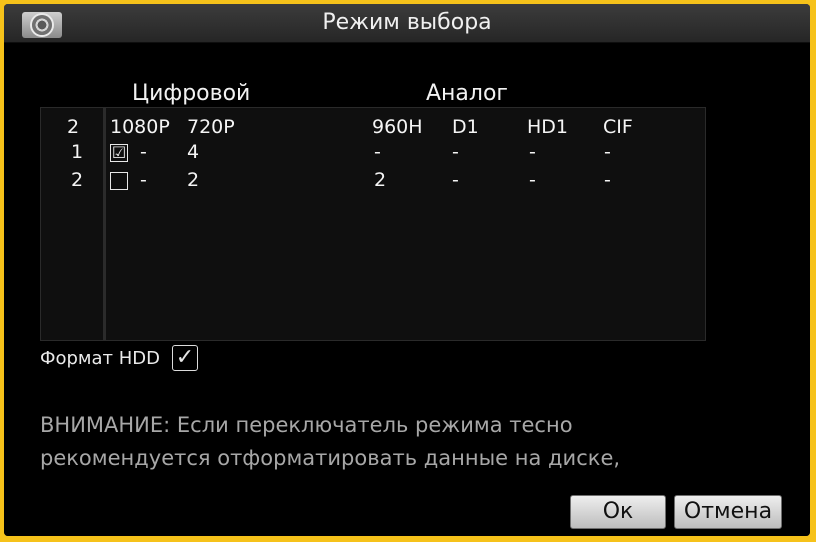  I want to click on hdd-format-checkbox: ✓, so click(185, 358).